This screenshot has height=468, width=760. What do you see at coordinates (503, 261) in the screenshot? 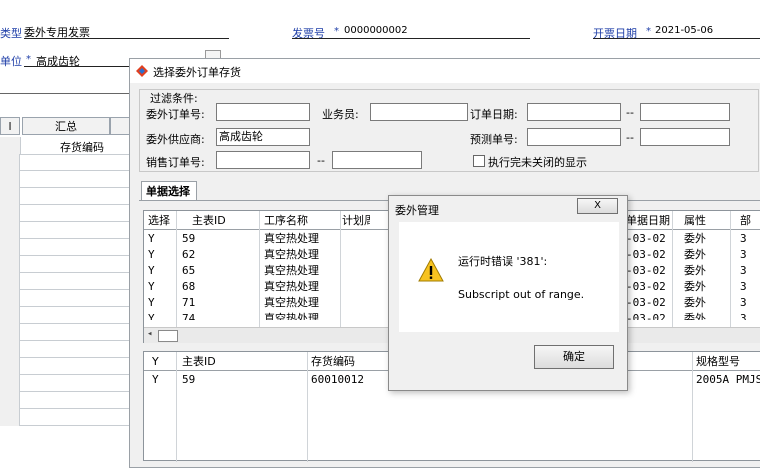
I see `error-code-text: 运行时错误 '381':` at bounding box center [503, 261].